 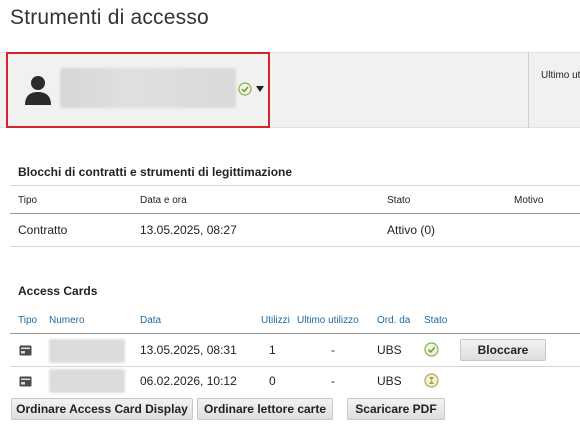 I want to click on bar-divider, so click(x=528, y=90).